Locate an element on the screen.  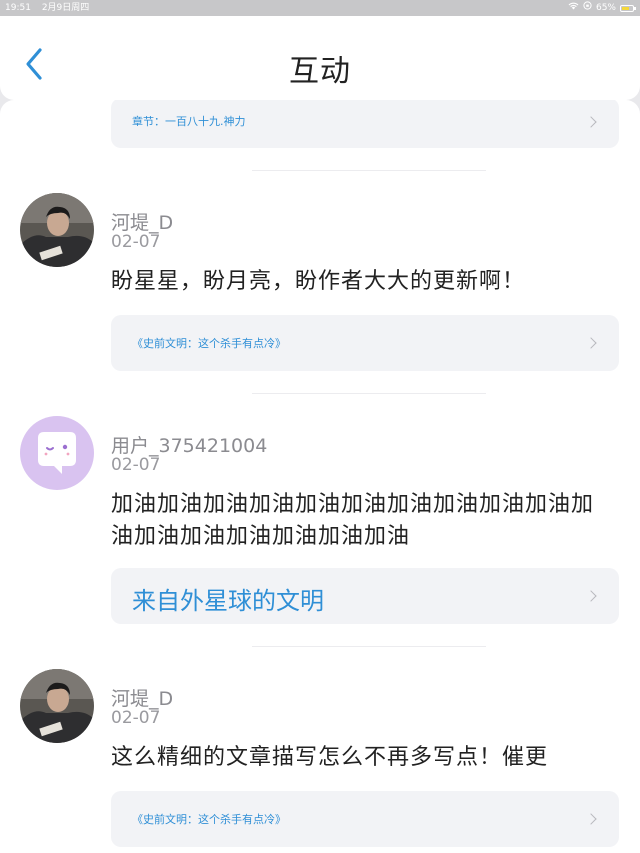
status-bar: 19:51 2月9日周四 65% is located at coordinates (320, 8).